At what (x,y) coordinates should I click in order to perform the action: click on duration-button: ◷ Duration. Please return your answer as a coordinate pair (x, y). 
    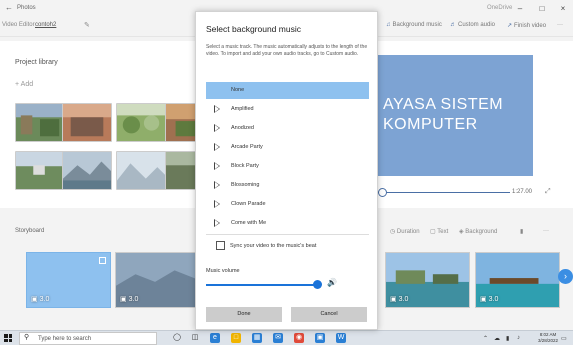
    Looking at the image, I should click on (405, 231).